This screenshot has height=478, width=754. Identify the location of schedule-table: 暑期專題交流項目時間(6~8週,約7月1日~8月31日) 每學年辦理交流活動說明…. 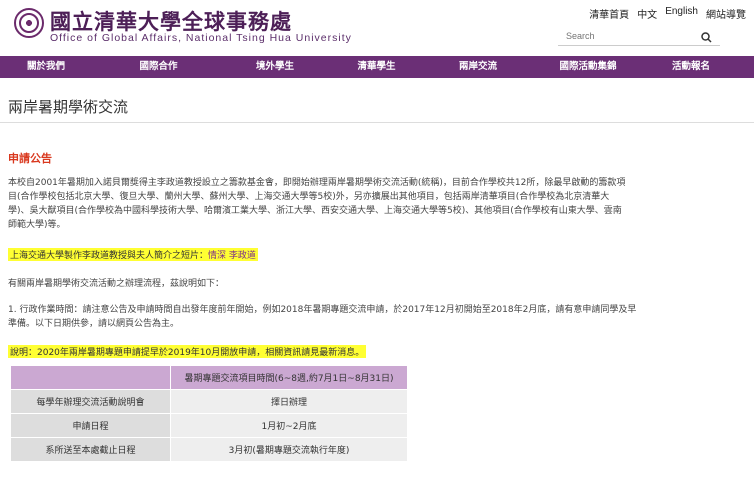
(209, 413).